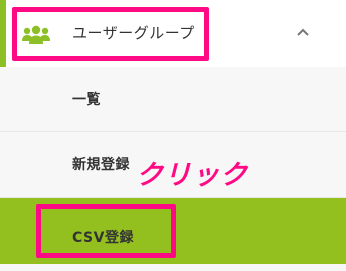 Image resolution: width=346 pixels, height=271 pixels. What do you see at coordinates (173, 267) in the screenshot?
I see `submenu-bottom-strip` at bounding box center [173, 267].